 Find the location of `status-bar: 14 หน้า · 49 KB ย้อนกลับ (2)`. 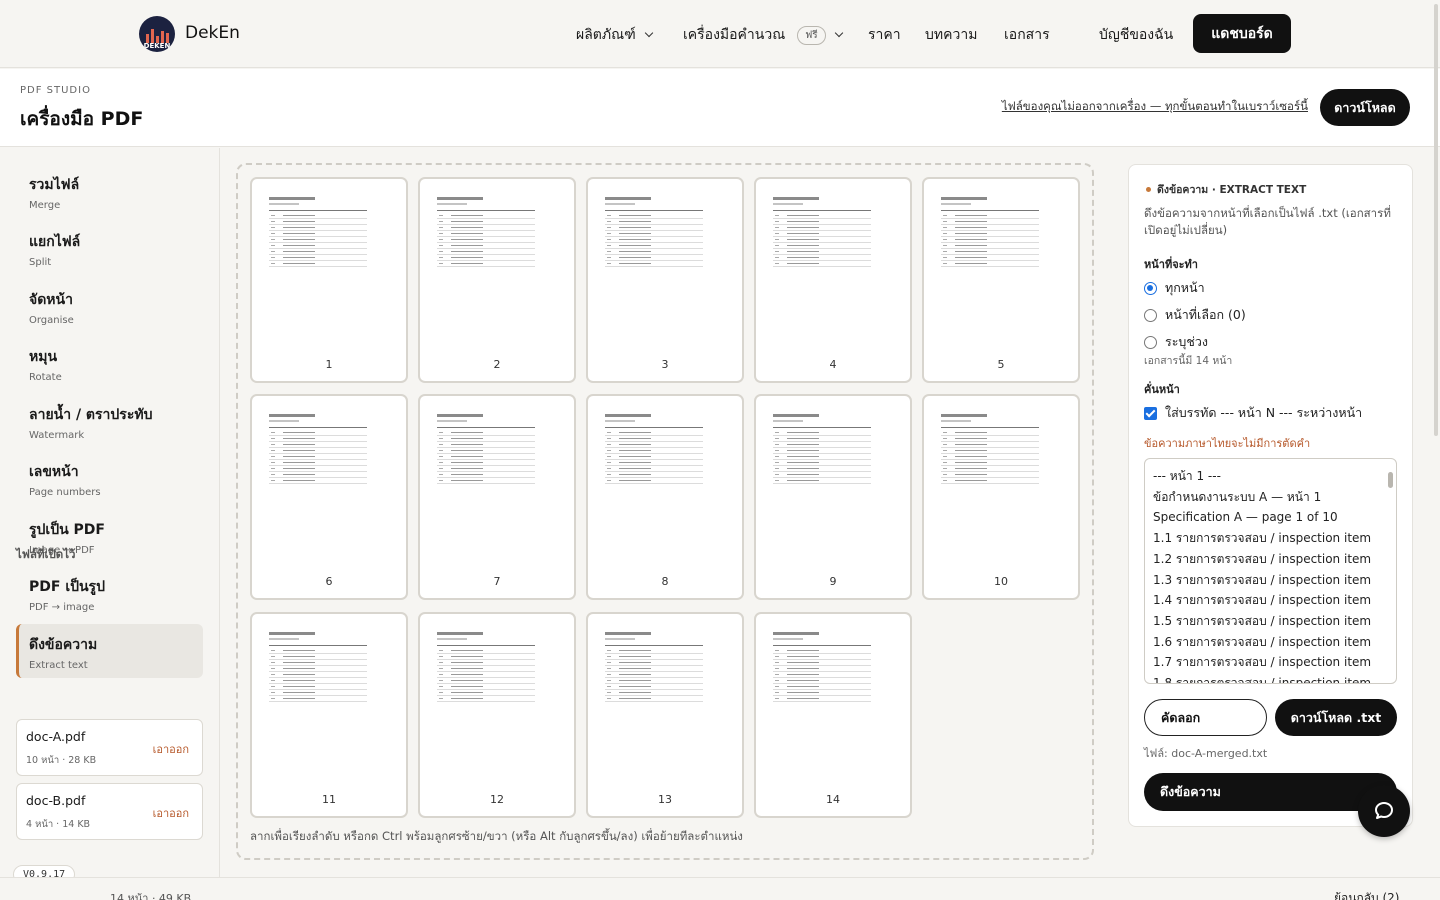

status-bar: 14 หน้า · 49 KB ย้อนกลับ (2) is located at coordinates (720, 888).